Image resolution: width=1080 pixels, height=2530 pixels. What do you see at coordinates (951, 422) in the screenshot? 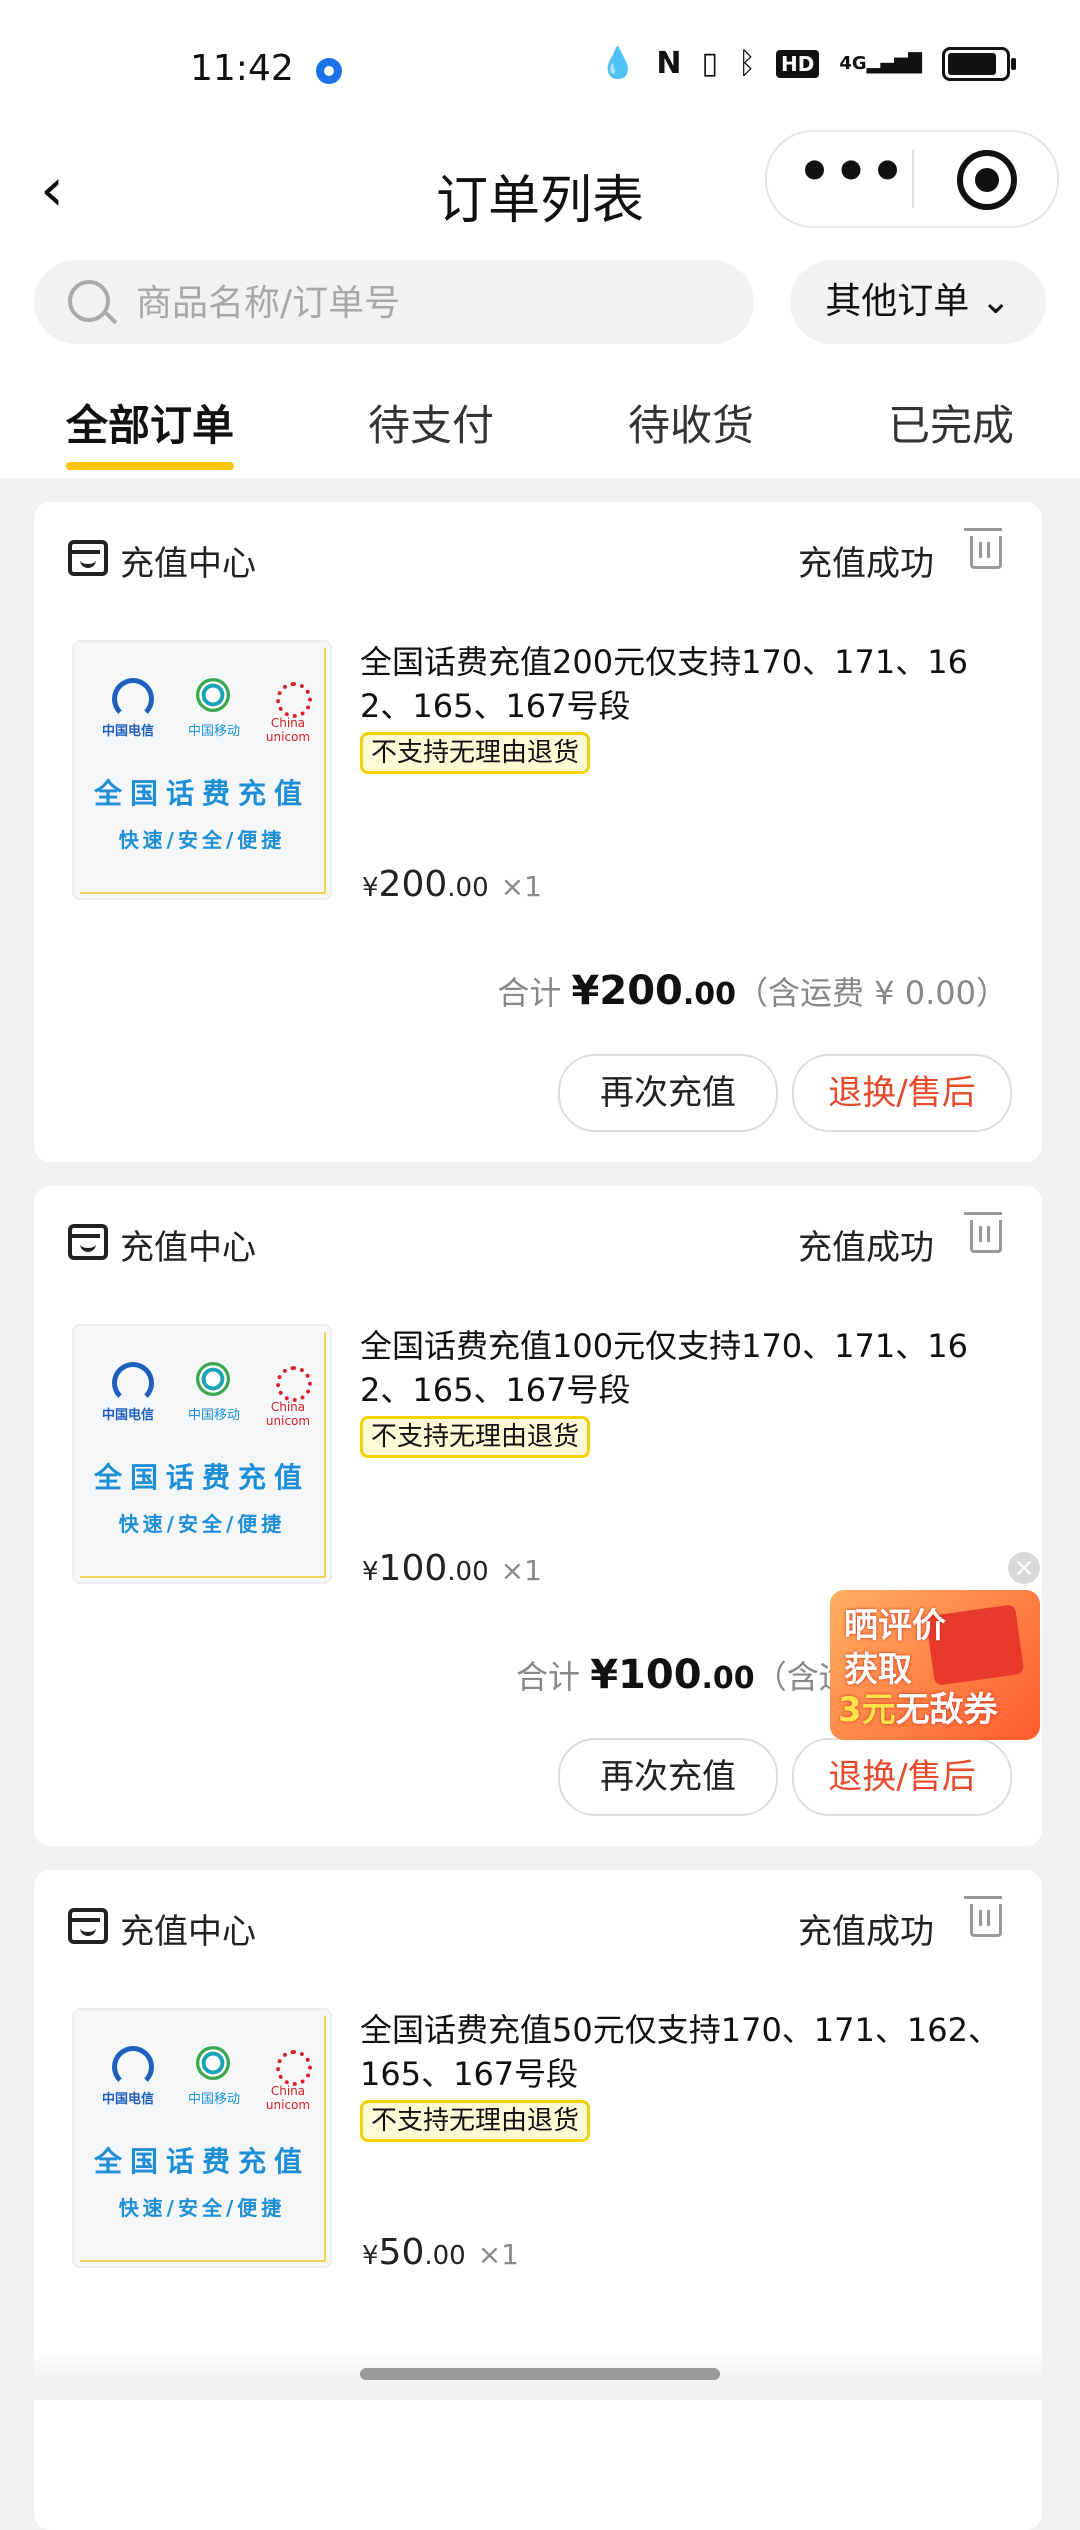
I see `tab-completed: 已完成` at bounding box center [951, 422].